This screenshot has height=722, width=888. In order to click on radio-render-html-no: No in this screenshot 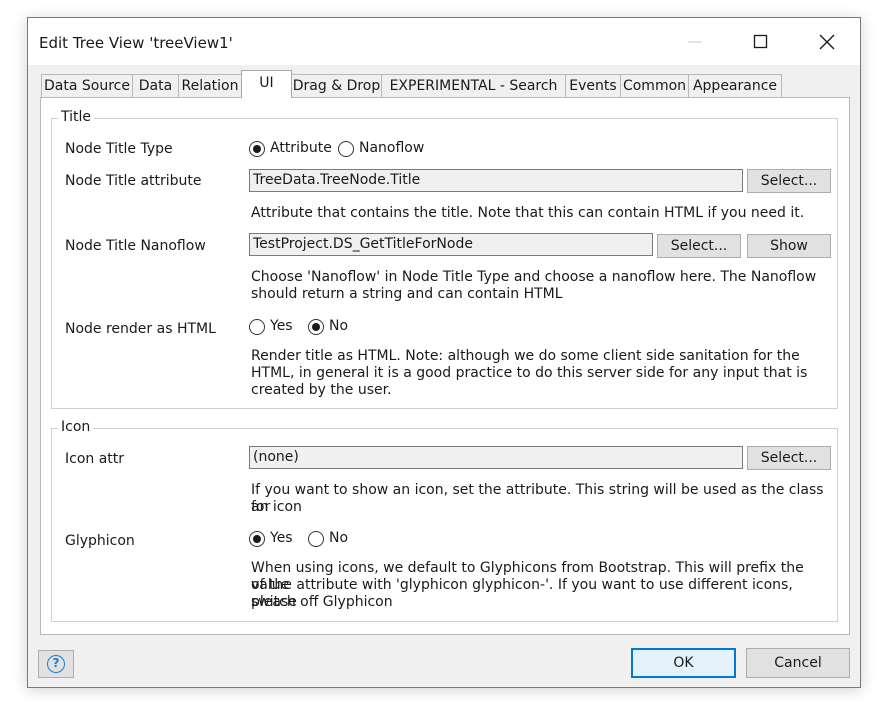, I will do `click(331, 328)`.